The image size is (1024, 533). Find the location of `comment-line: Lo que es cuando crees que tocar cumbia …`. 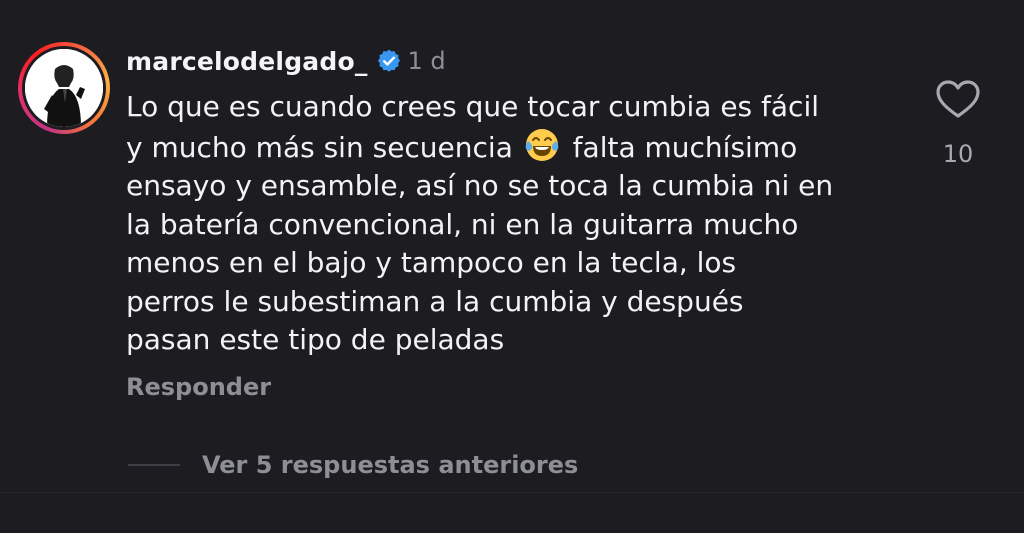

comment-line: Lo que es cuando crees que tocar cumbia … is located at coordinates (473, 106).